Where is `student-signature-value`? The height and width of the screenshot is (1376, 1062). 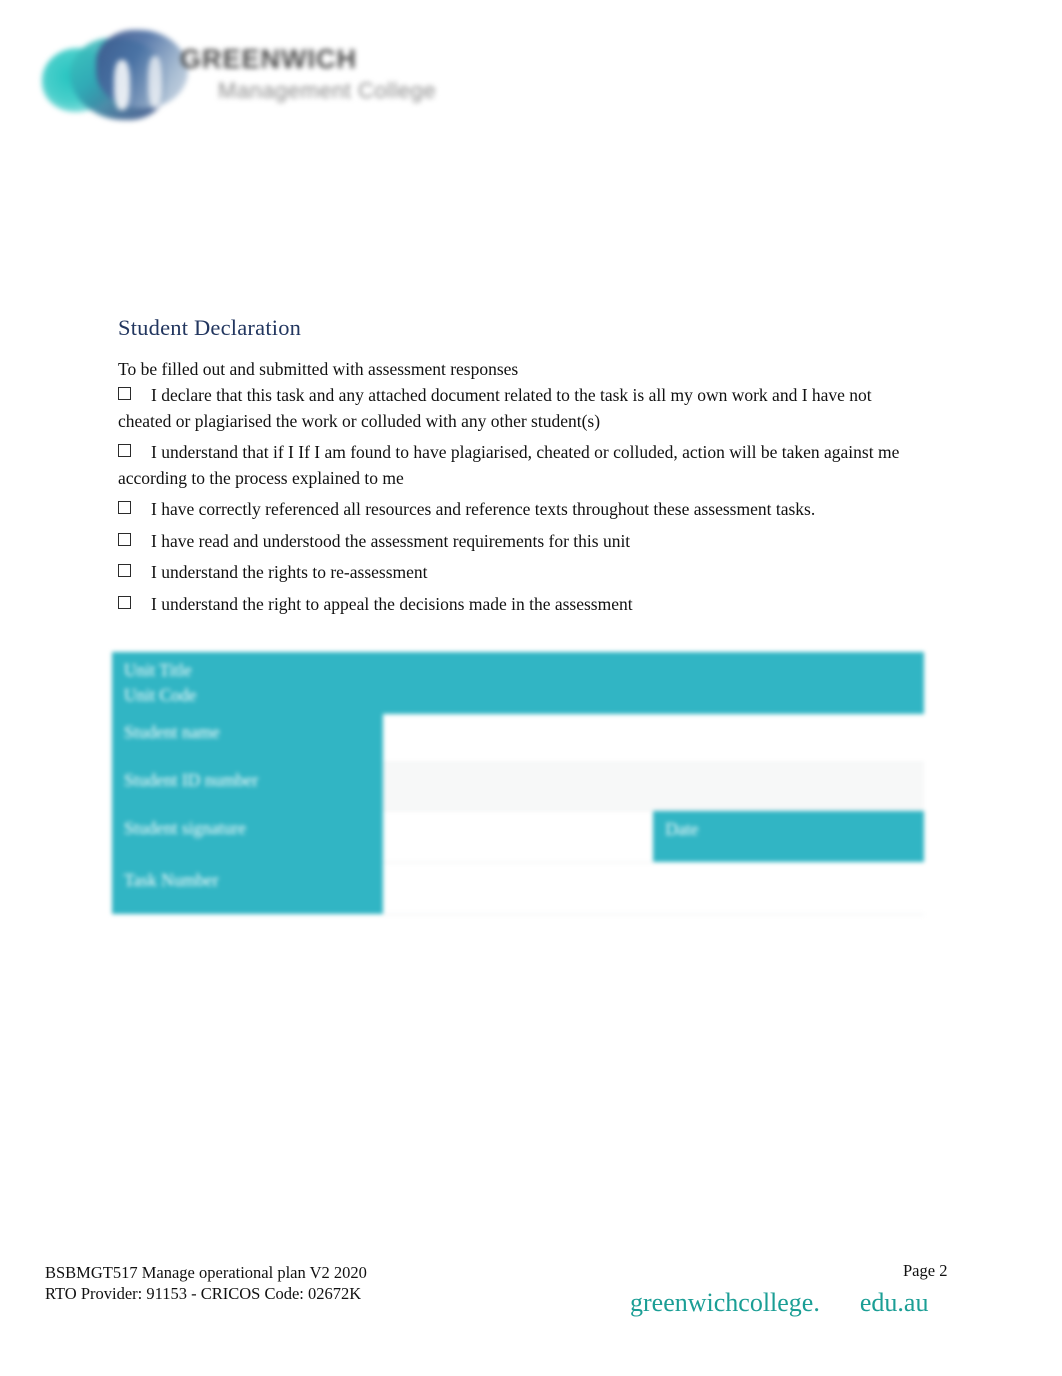
student-signature-value is located at coordinates (518, 836).